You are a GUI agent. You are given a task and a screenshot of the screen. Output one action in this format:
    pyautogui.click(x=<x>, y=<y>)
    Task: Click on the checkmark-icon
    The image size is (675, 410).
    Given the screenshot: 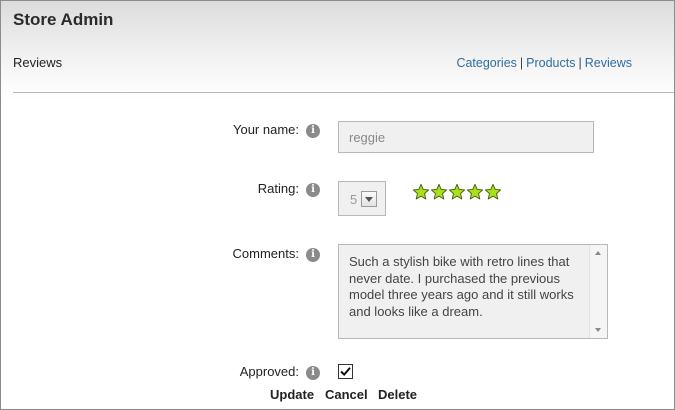 What is the action you would take?
    pyautogui.click(x=345, y=372)
    